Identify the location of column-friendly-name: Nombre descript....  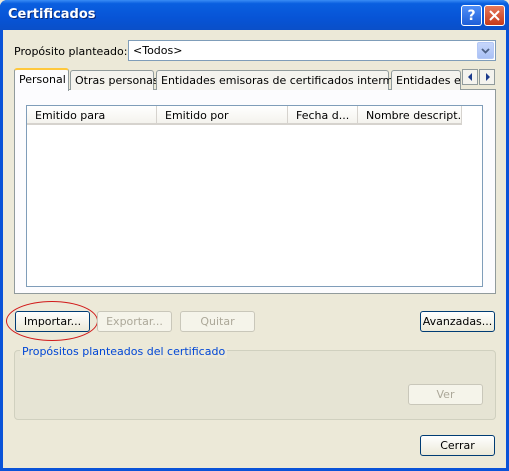
(410, 115).